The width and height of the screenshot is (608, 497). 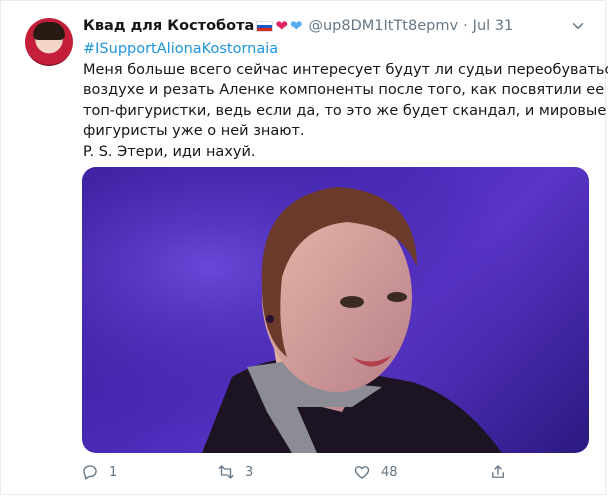 What do you see at coordinates (99, 472) in the screenshot?
I see `reply-button: 1` at bounding box center [99, 472].